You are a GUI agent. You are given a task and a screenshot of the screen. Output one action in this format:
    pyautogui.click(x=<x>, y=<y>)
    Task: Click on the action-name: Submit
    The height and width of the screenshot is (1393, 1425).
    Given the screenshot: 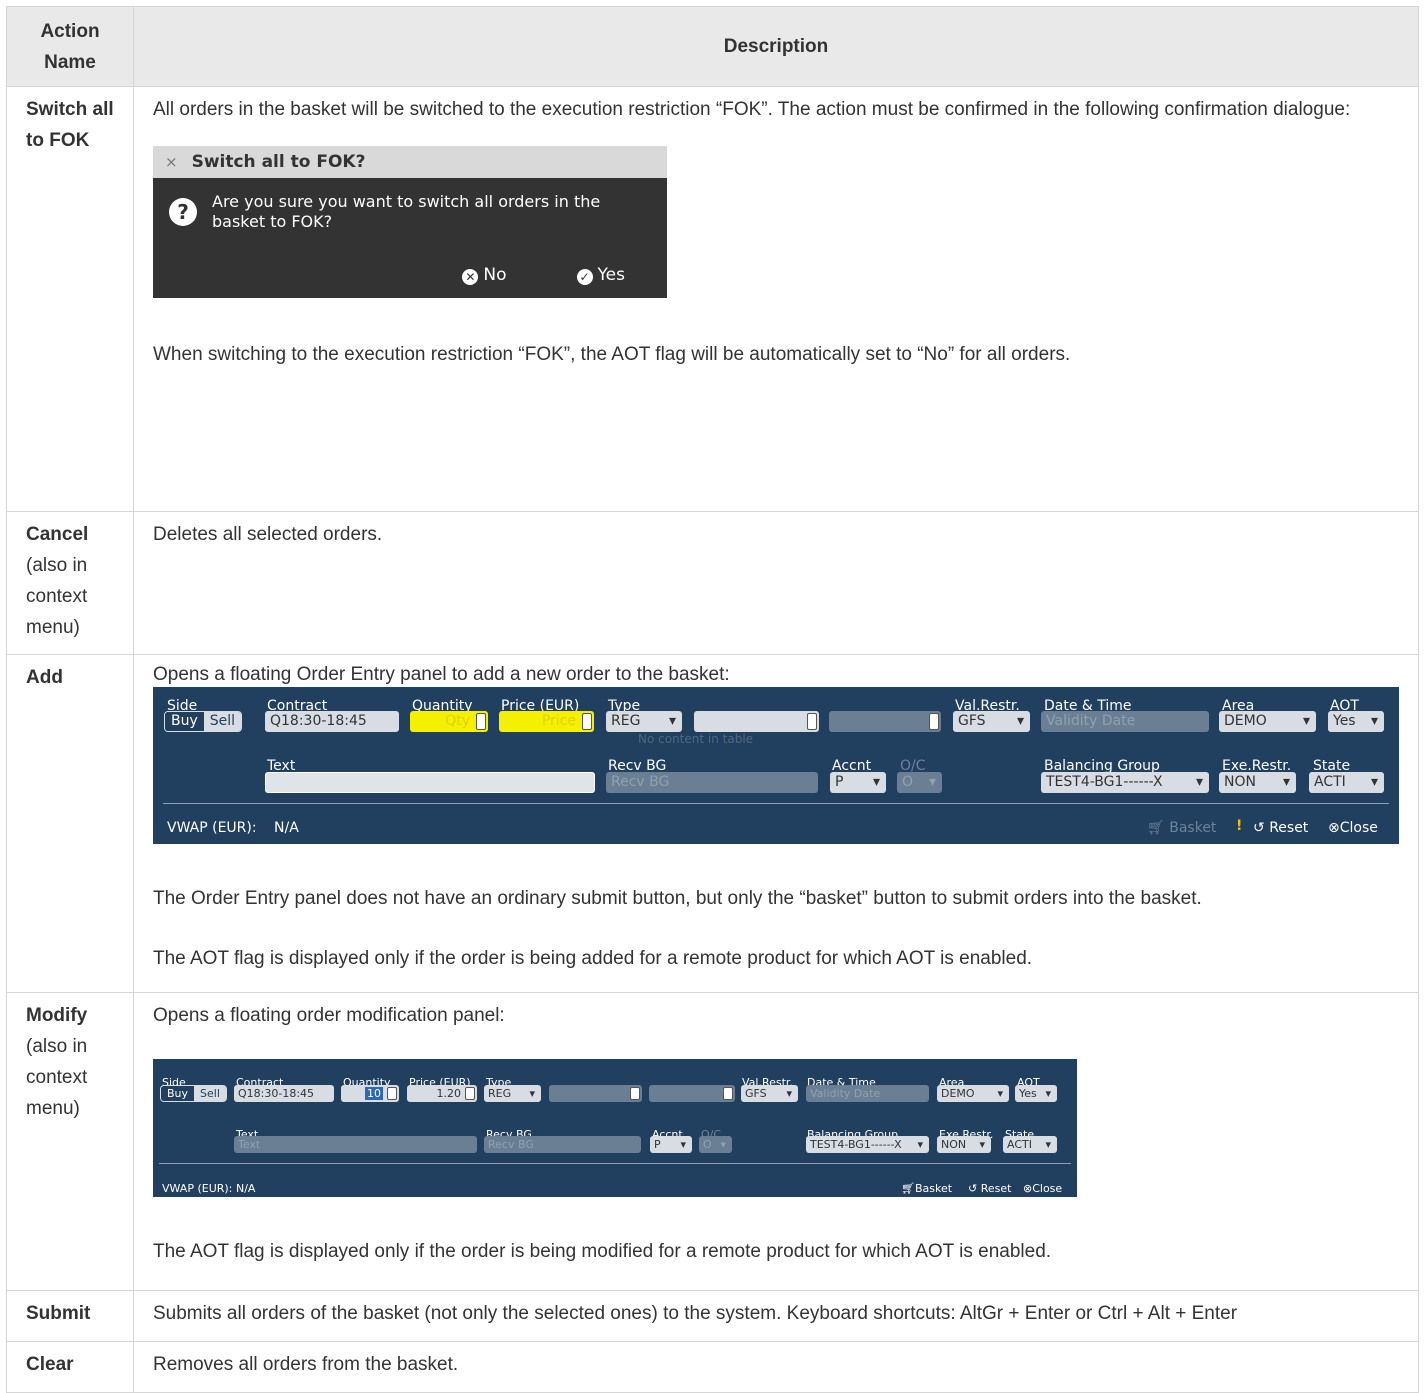 What is the action you would take?
    pyautogui.click(x=58, y=1313)
    